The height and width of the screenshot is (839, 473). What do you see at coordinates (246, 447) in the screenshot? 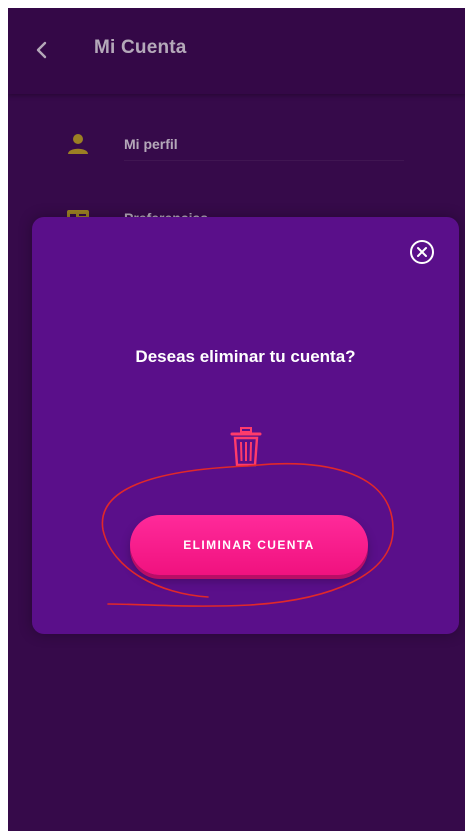
I see `trash-icon` at bounding box center [246, 447].